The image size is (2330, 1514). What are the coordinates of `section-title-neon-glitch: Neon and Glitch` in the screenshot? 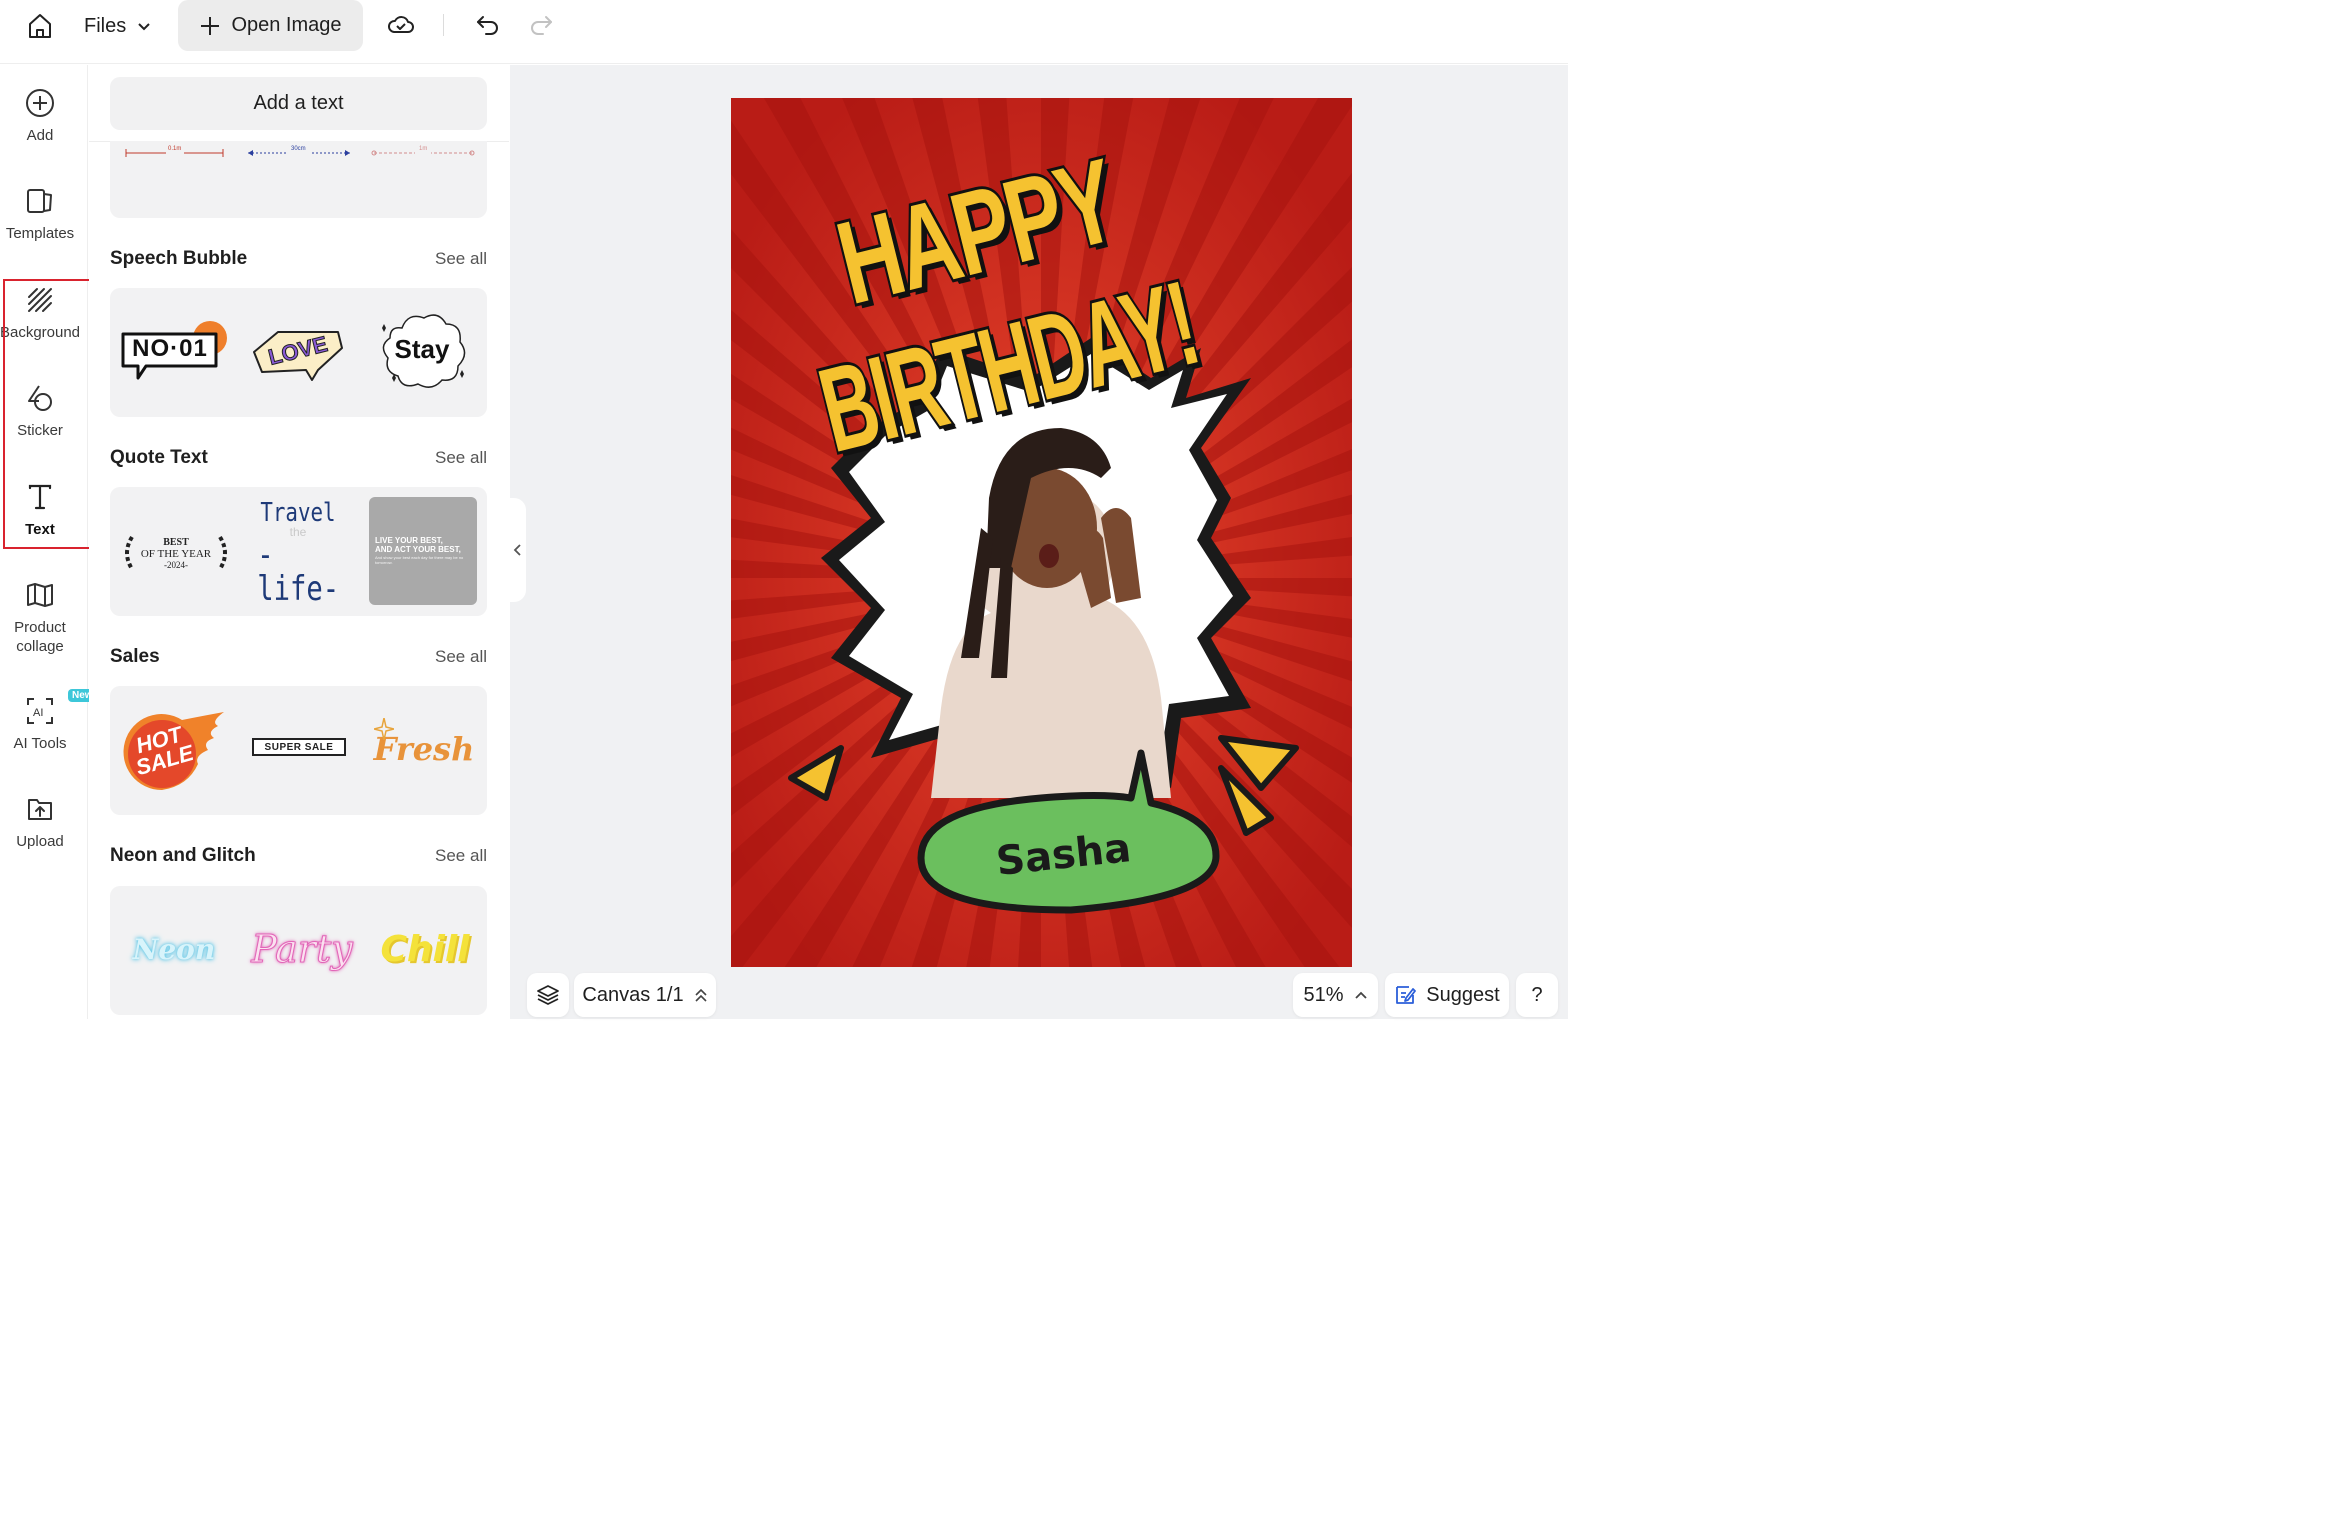 It's located at (183, 855).